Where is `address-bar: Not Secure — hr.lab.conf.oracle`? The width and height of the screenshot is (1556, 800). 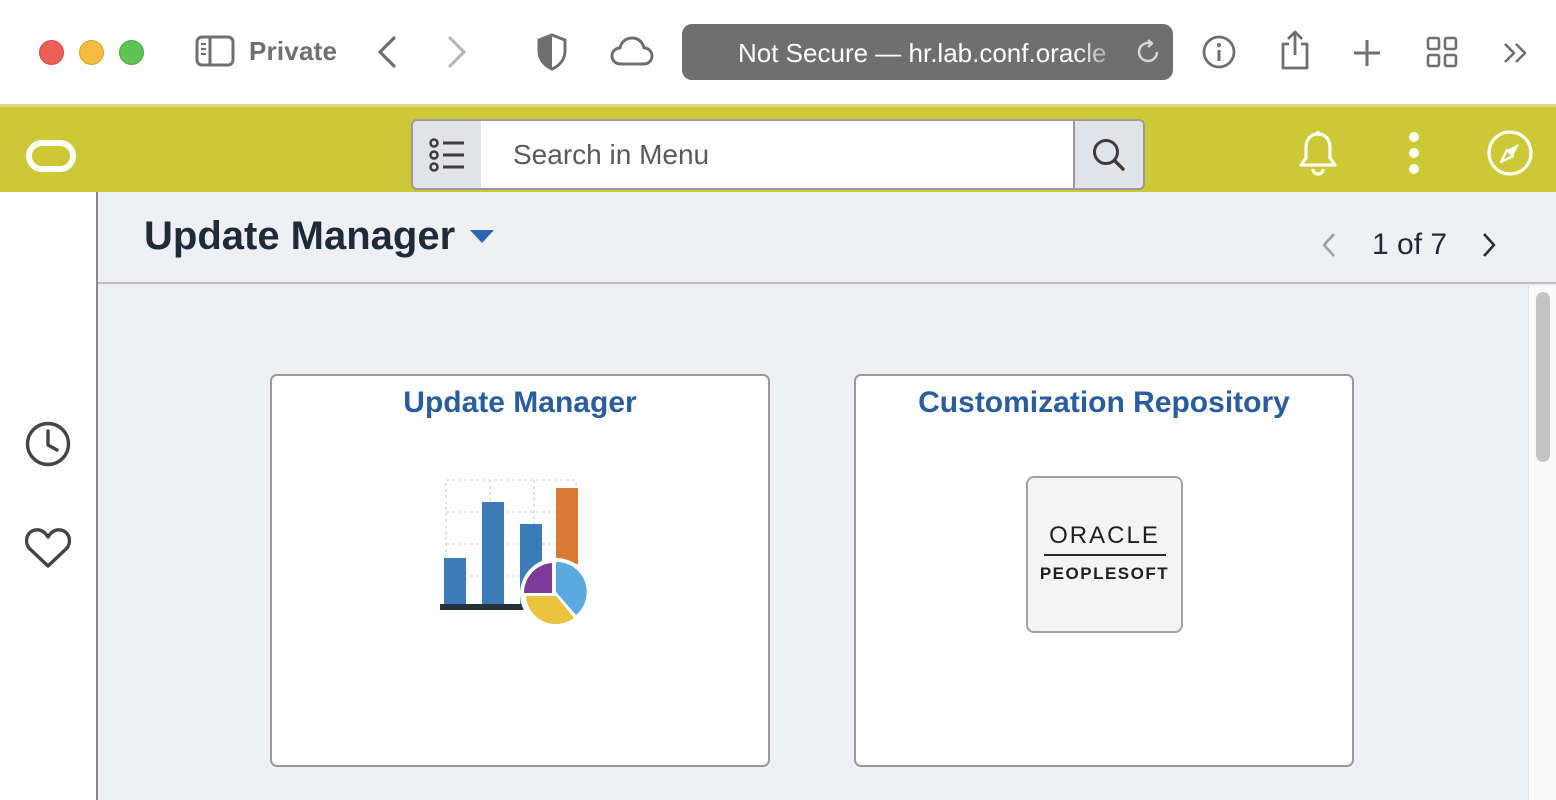
address-bar: Not Secure — hr.lab.conf.oracle is located at coordinates (927, 52).